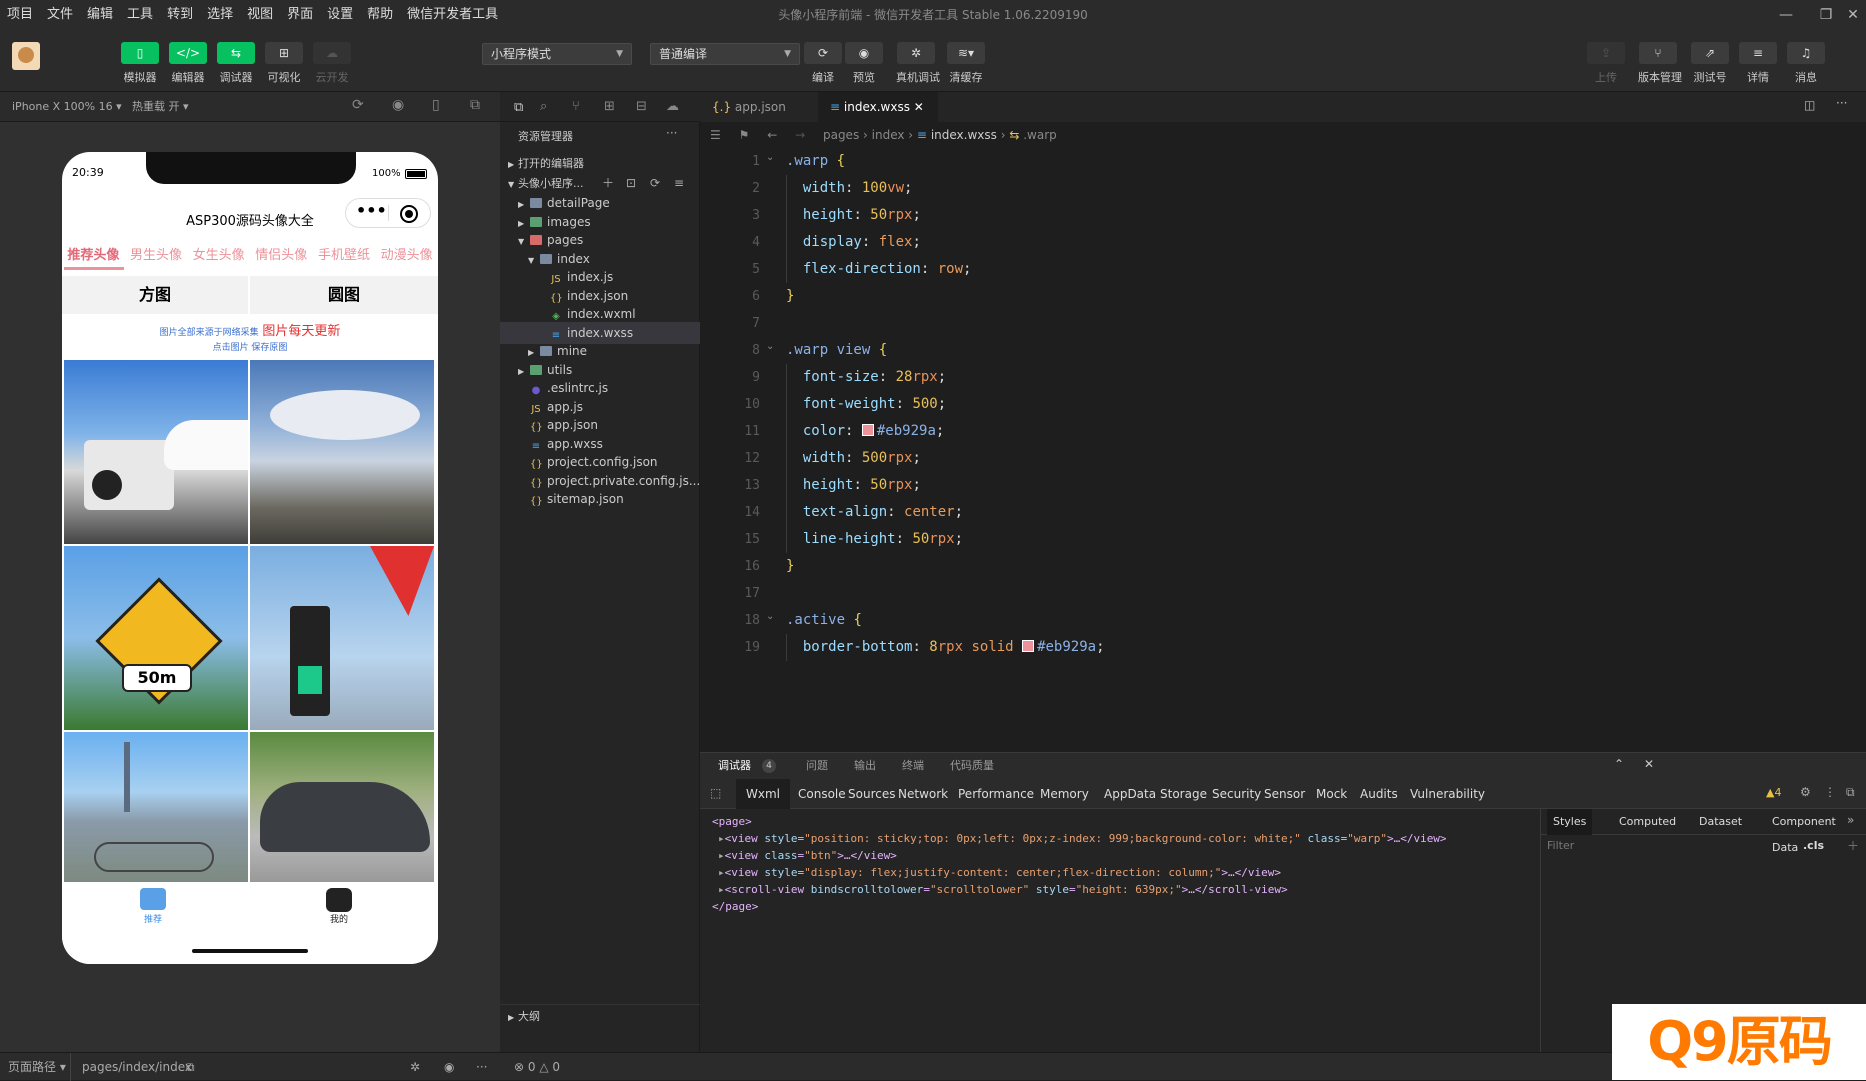  I want to click on hot-reload-toggle: 热重载 开 ▾, so click(160, 107).